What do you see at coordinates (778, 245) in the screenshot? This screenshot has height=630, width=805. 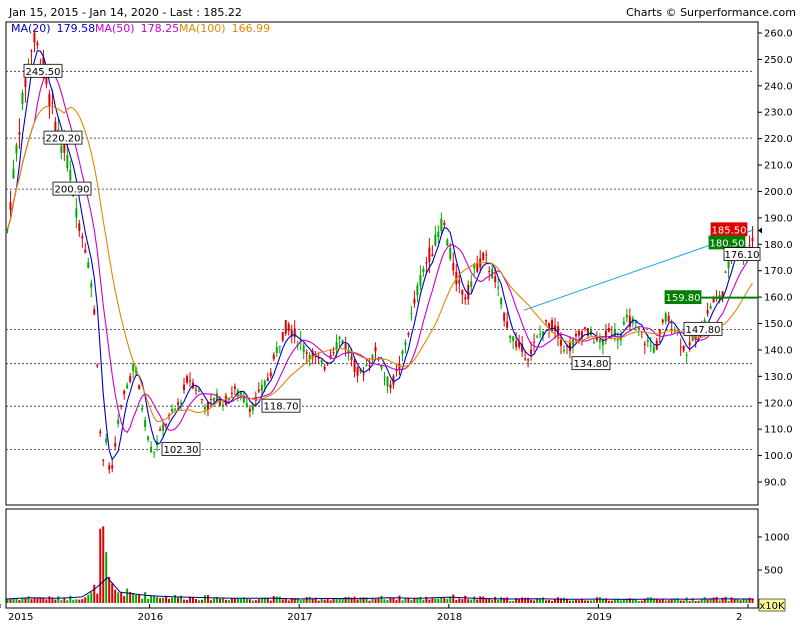 I see `price-tick-label: 180.0` at bounding box center [778, 245].